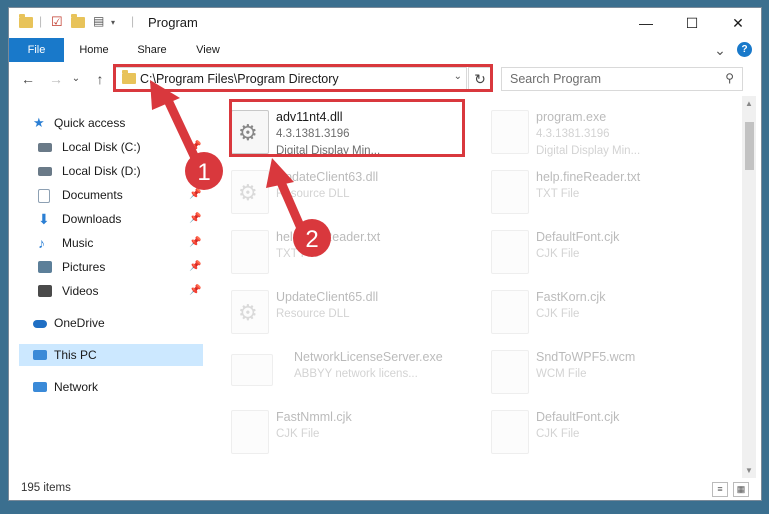  I want to click on file-item-updateclient65-dll: ⚙ UpdateClient65.dll Resource DLL, so click(329, 312).